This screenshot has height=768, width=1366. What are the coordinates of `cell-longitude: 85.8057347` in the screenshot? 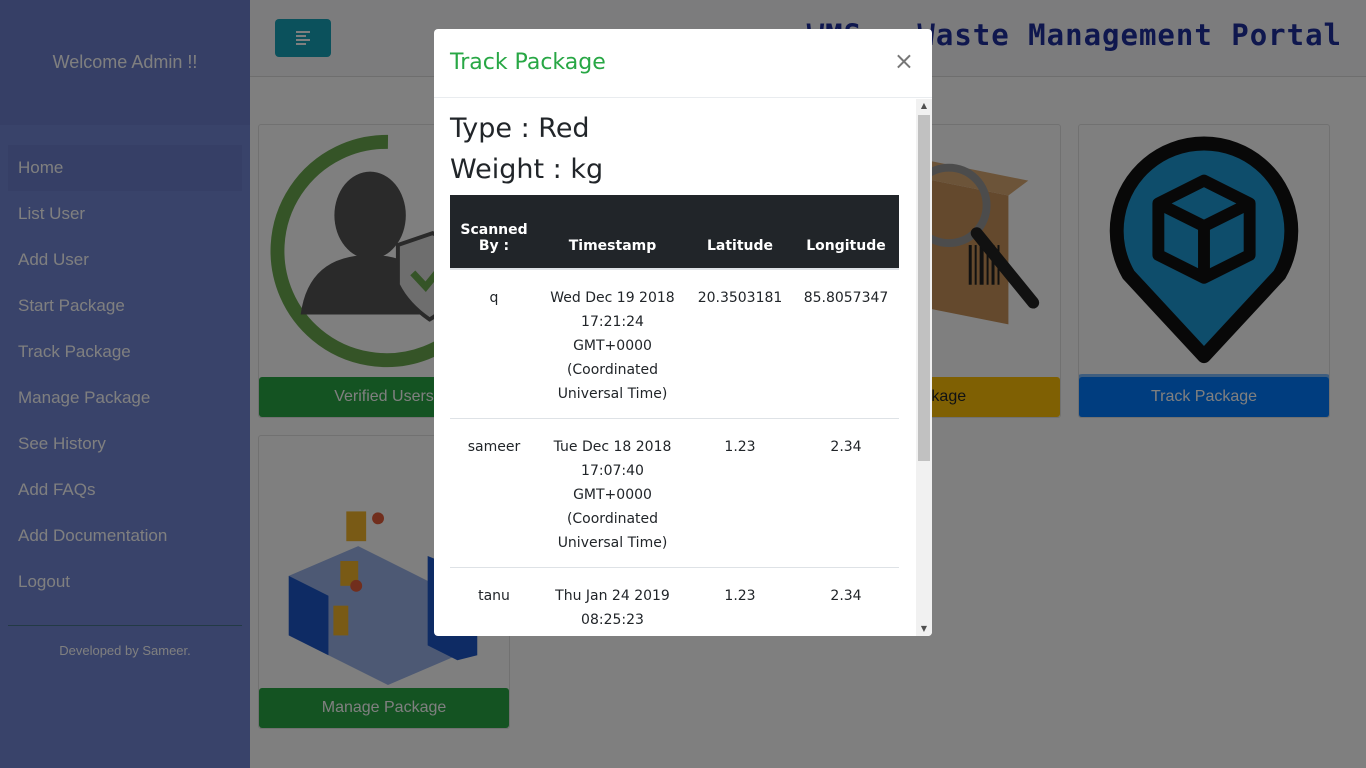 It's located at (846, 343).